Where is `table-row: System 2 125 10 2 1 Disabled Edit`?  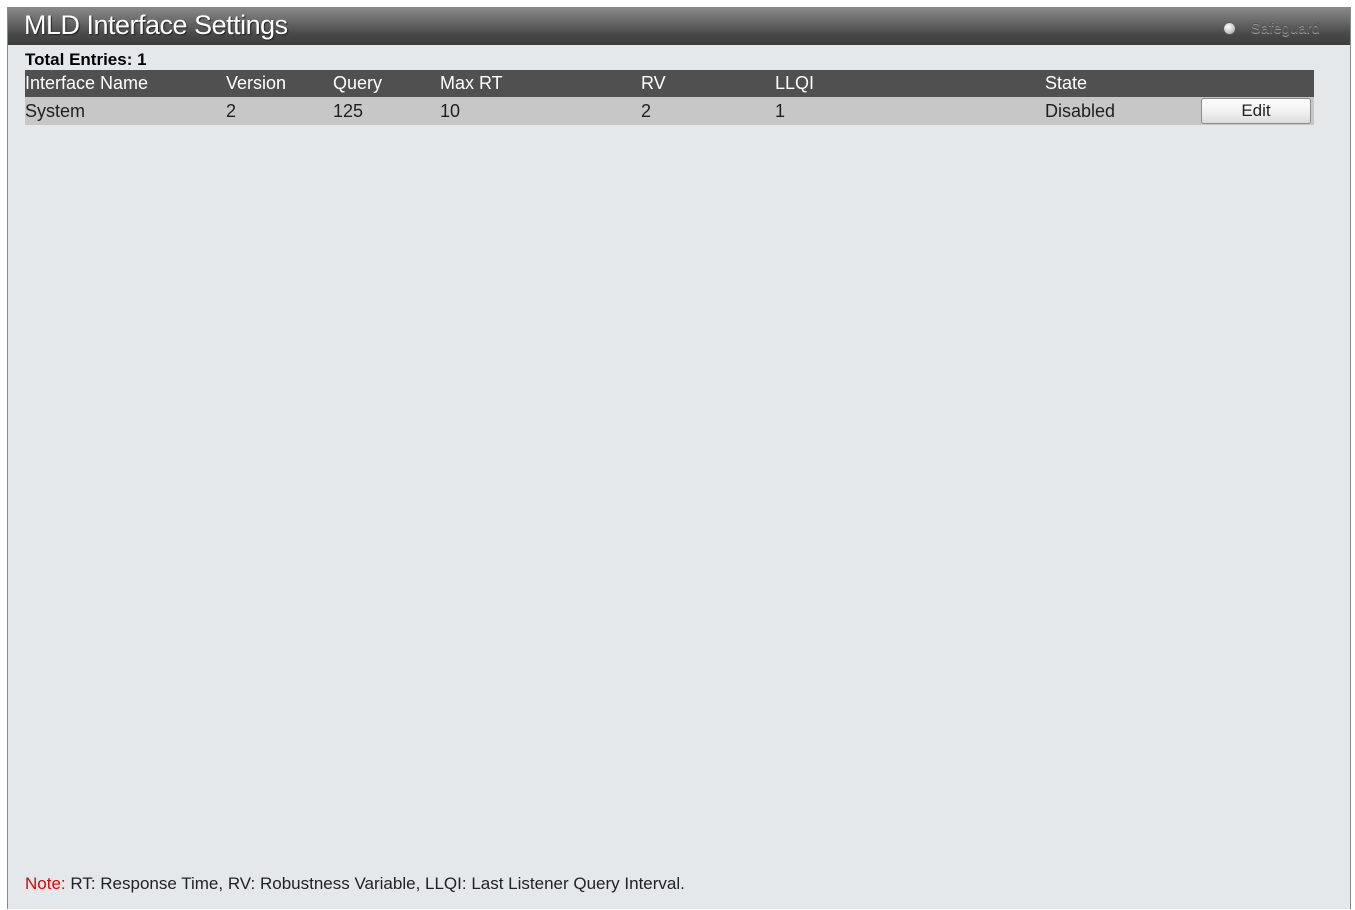 table-row: System 2 125 10 2 1 Disabled Edit is located at coordinates (669, 111).